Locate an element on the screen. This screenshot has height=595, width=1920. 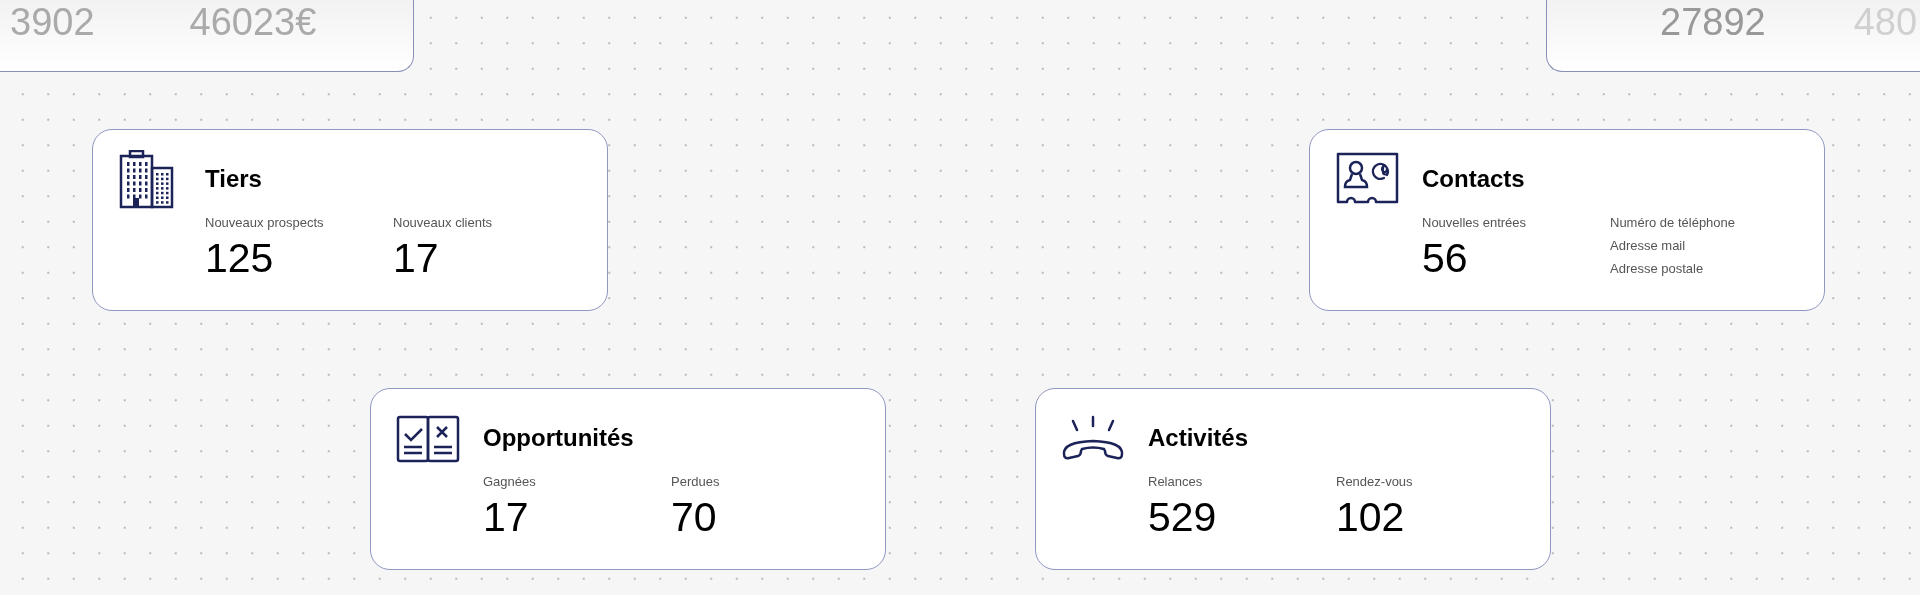
card-title: Opportunités is located at coordinates (559, 438).